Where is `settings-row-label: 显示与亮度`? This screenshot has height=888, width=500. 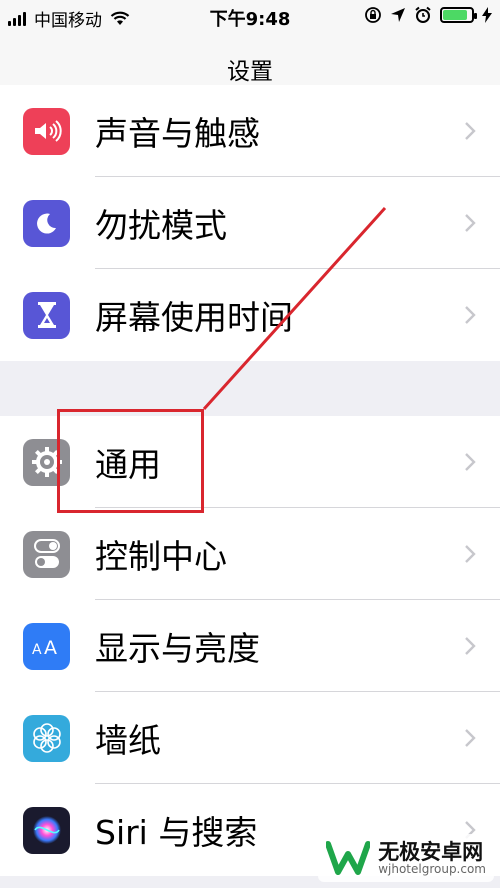 settings-row-label: 显示与亮度 is located at coordinates (177, 648).